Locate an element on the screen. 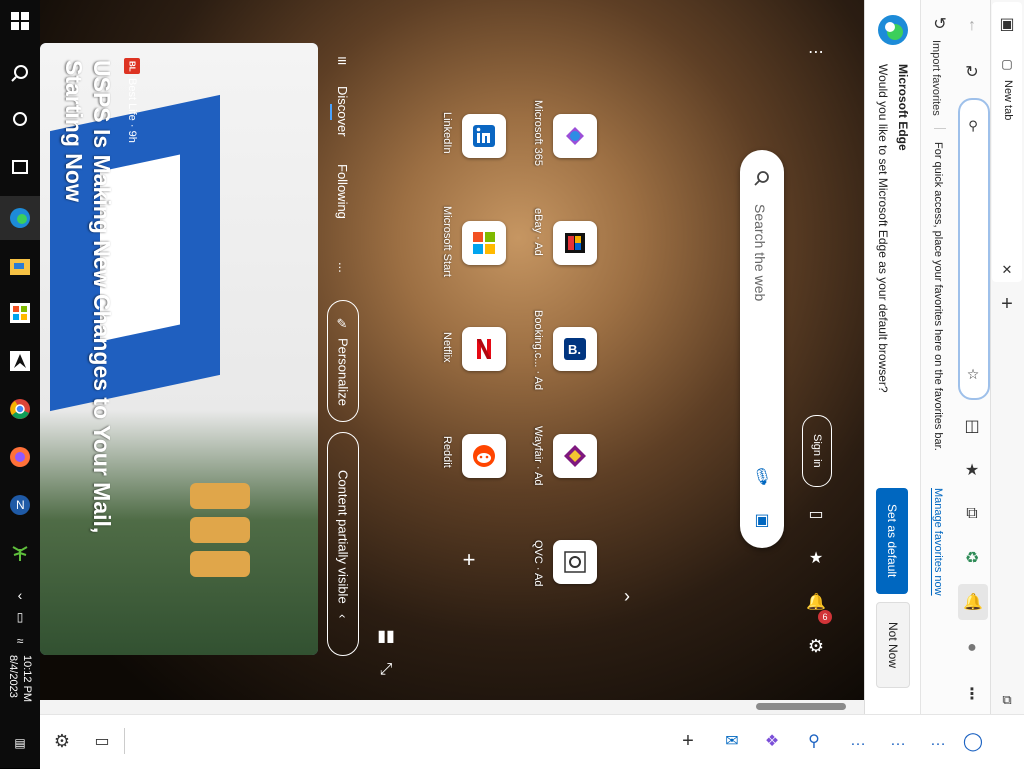 This screenshot has width=1024, height=769. add-quick-link-icon: + is located at coordinates (469, 559).